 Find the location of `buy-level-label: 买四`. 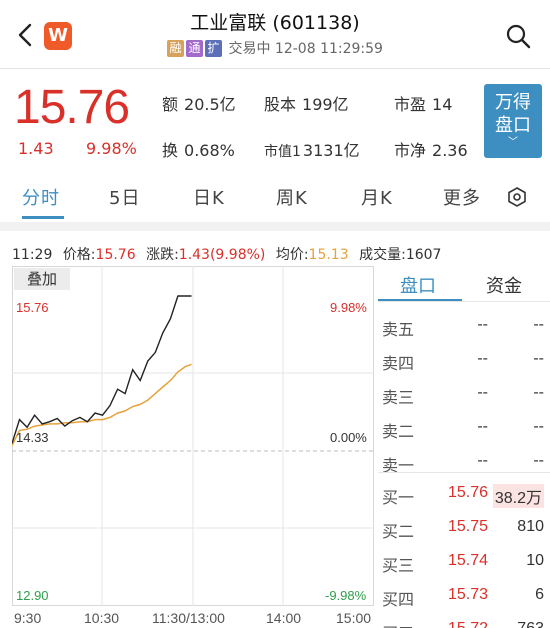

buy-level-label: 买四 is located at coordinates (398, 599).